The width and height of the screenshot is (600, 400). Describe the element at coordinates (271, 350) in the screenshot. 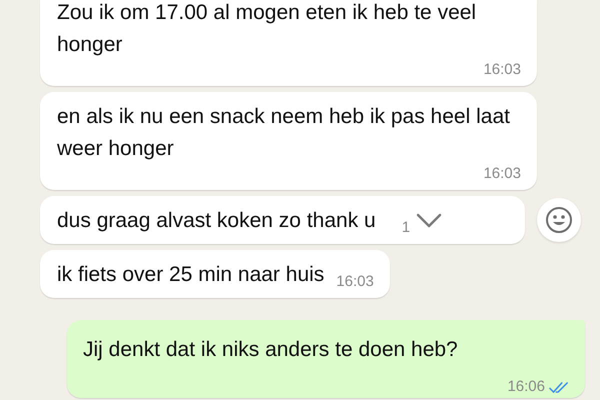

I see `message-text: Jij denkt dat ik niks anders te doen heb?` at that location.